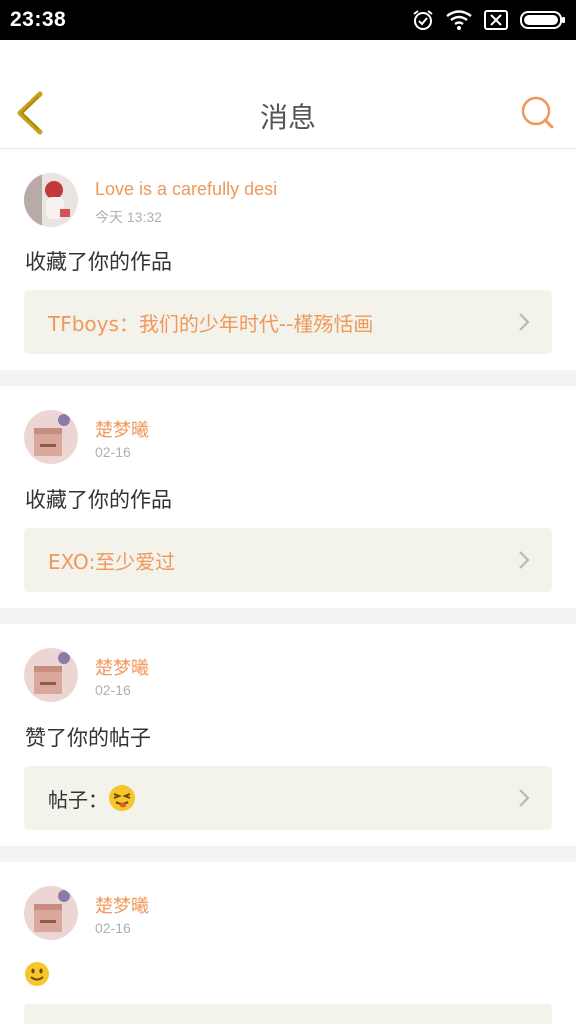 This screenshot has width=576, height=1024. What do you see at coordinates (538, 113) in the screenshot?
I see `search-icon` at bounding box center [538, 113].